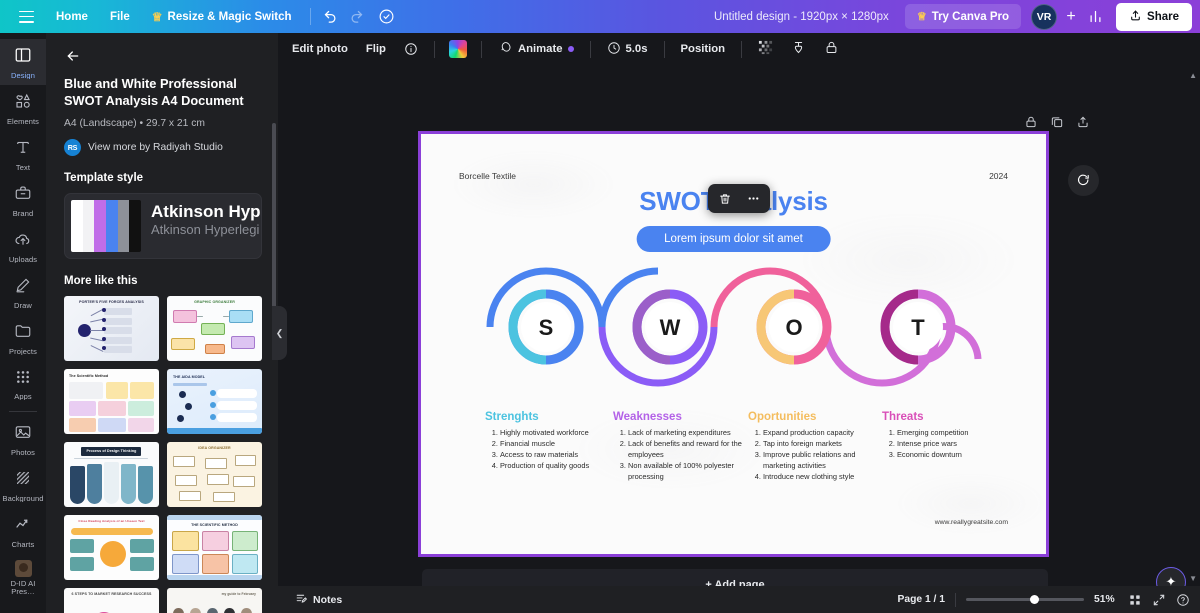 This screenshot has width=1200, height=613. What do you see at coordinates (765, 49) in the screenshot?
I see `transparency-button` at bounding box center [765, 49].